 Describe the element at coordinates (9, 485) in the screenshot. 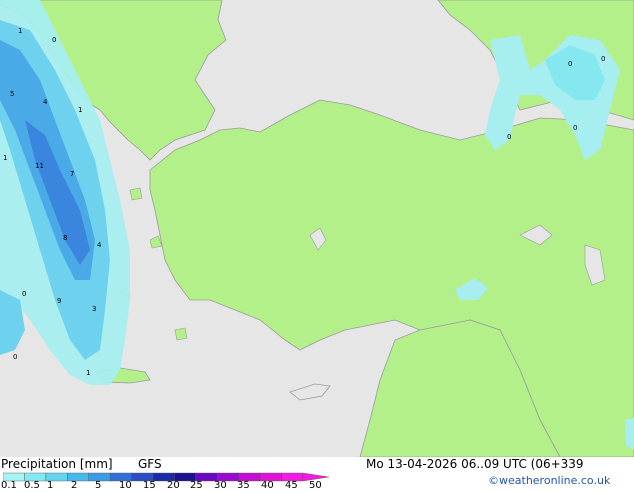

I see `legend-tick-label: 0.1` at that location.